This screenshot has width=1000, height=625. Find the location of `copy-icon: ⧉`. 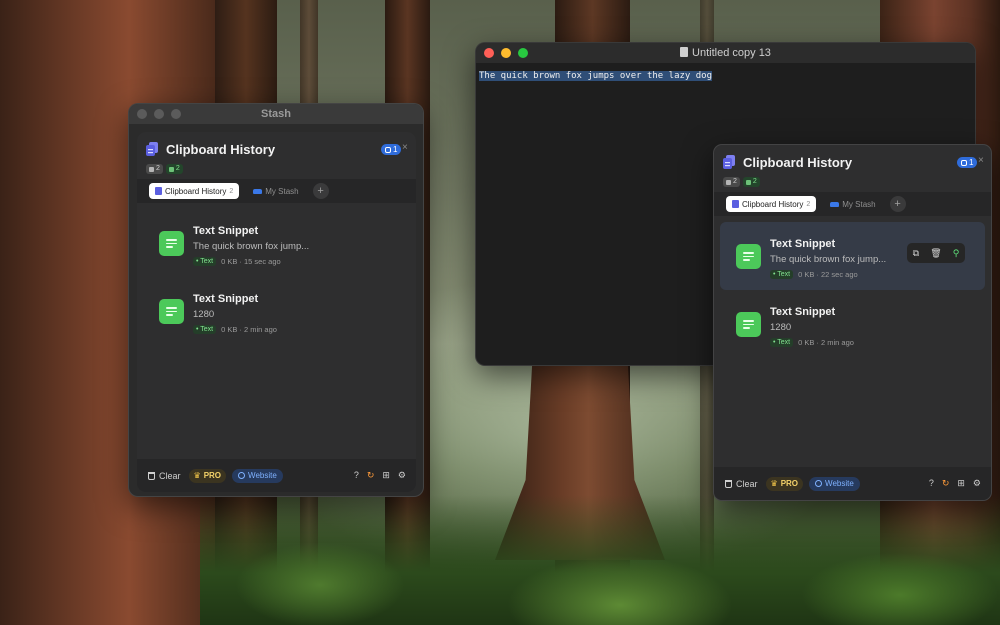

copy-icon: ⧉ is located at coordinates (916, 253).